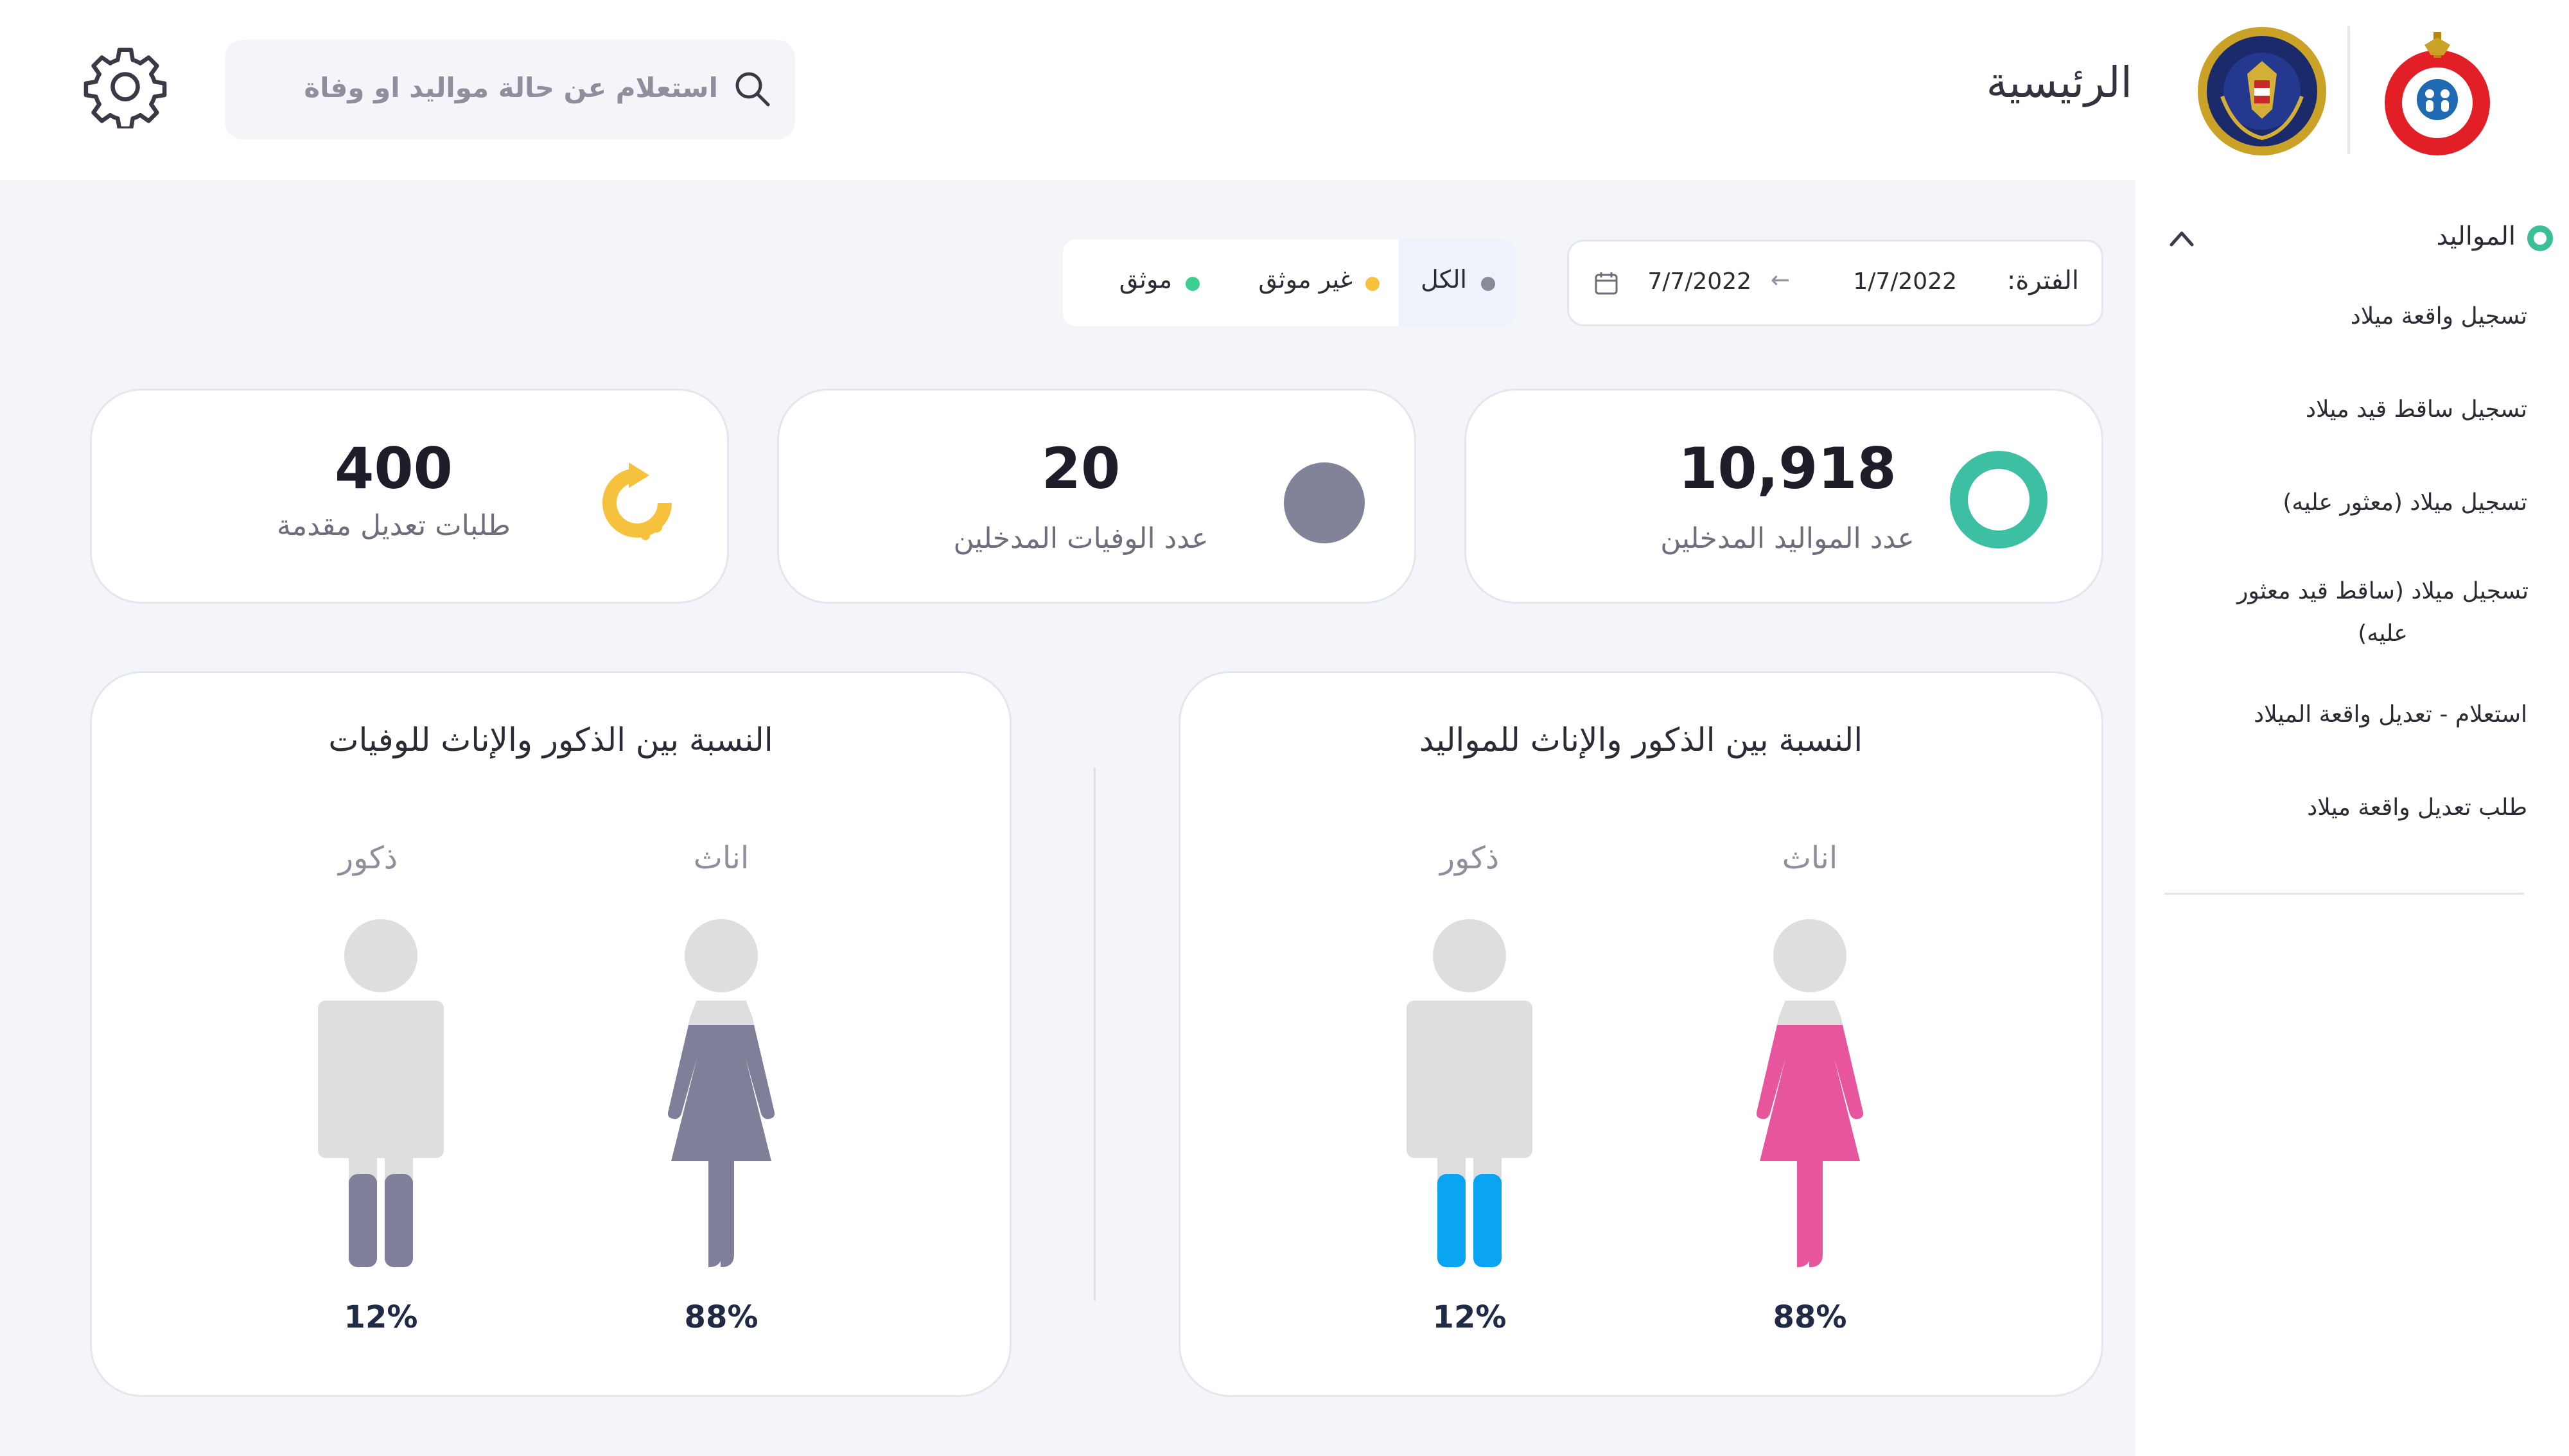  What do you see at coordinates (381, 1093) in the screenshot?
I see `male-figure-deaths` at bounding box center [381, 1093].